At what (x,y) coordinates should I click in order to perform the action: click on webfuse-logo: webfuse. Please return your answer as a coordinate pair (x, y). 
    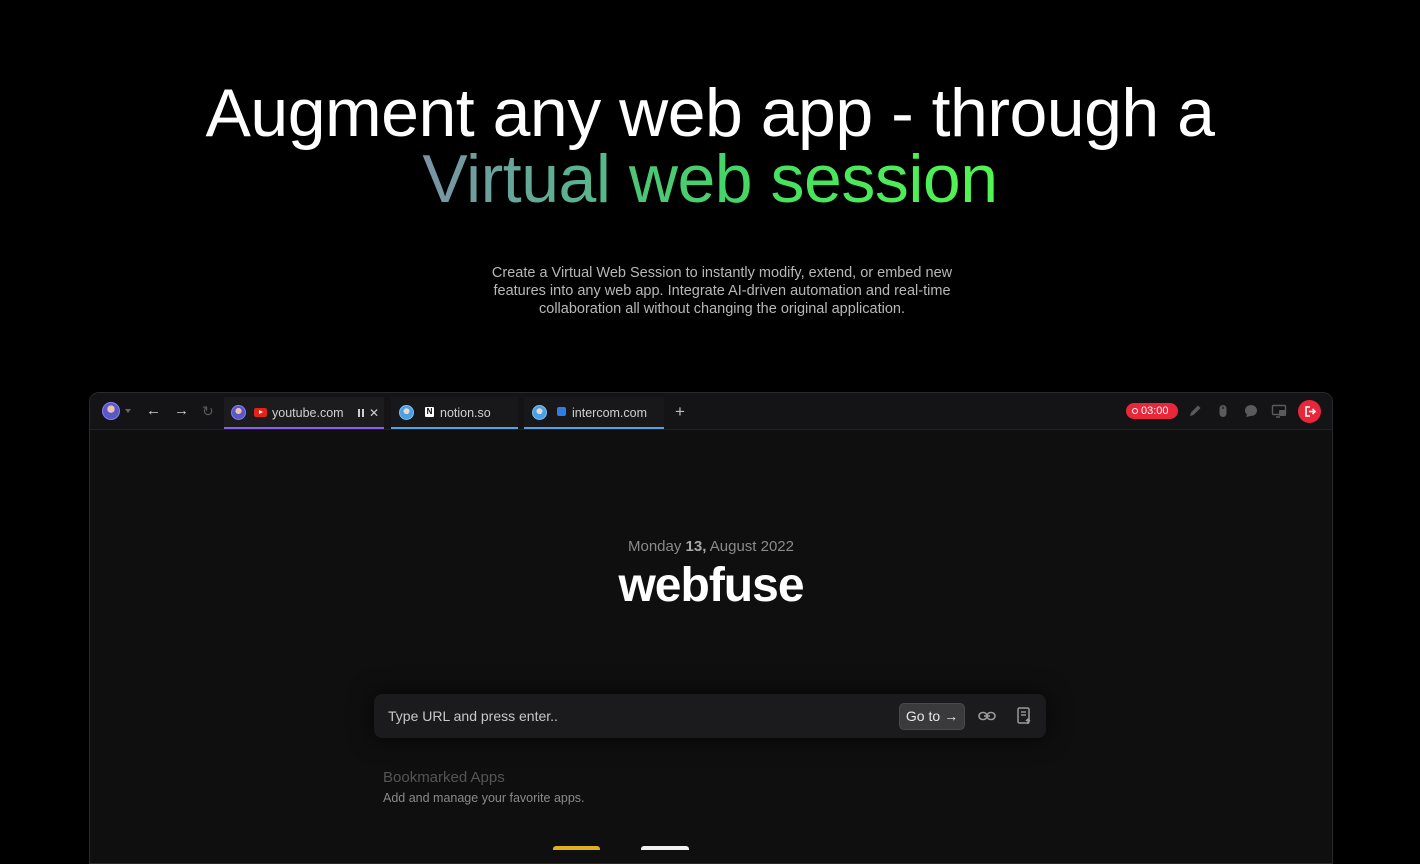
    Looking at the image, I should click on (711, 585).